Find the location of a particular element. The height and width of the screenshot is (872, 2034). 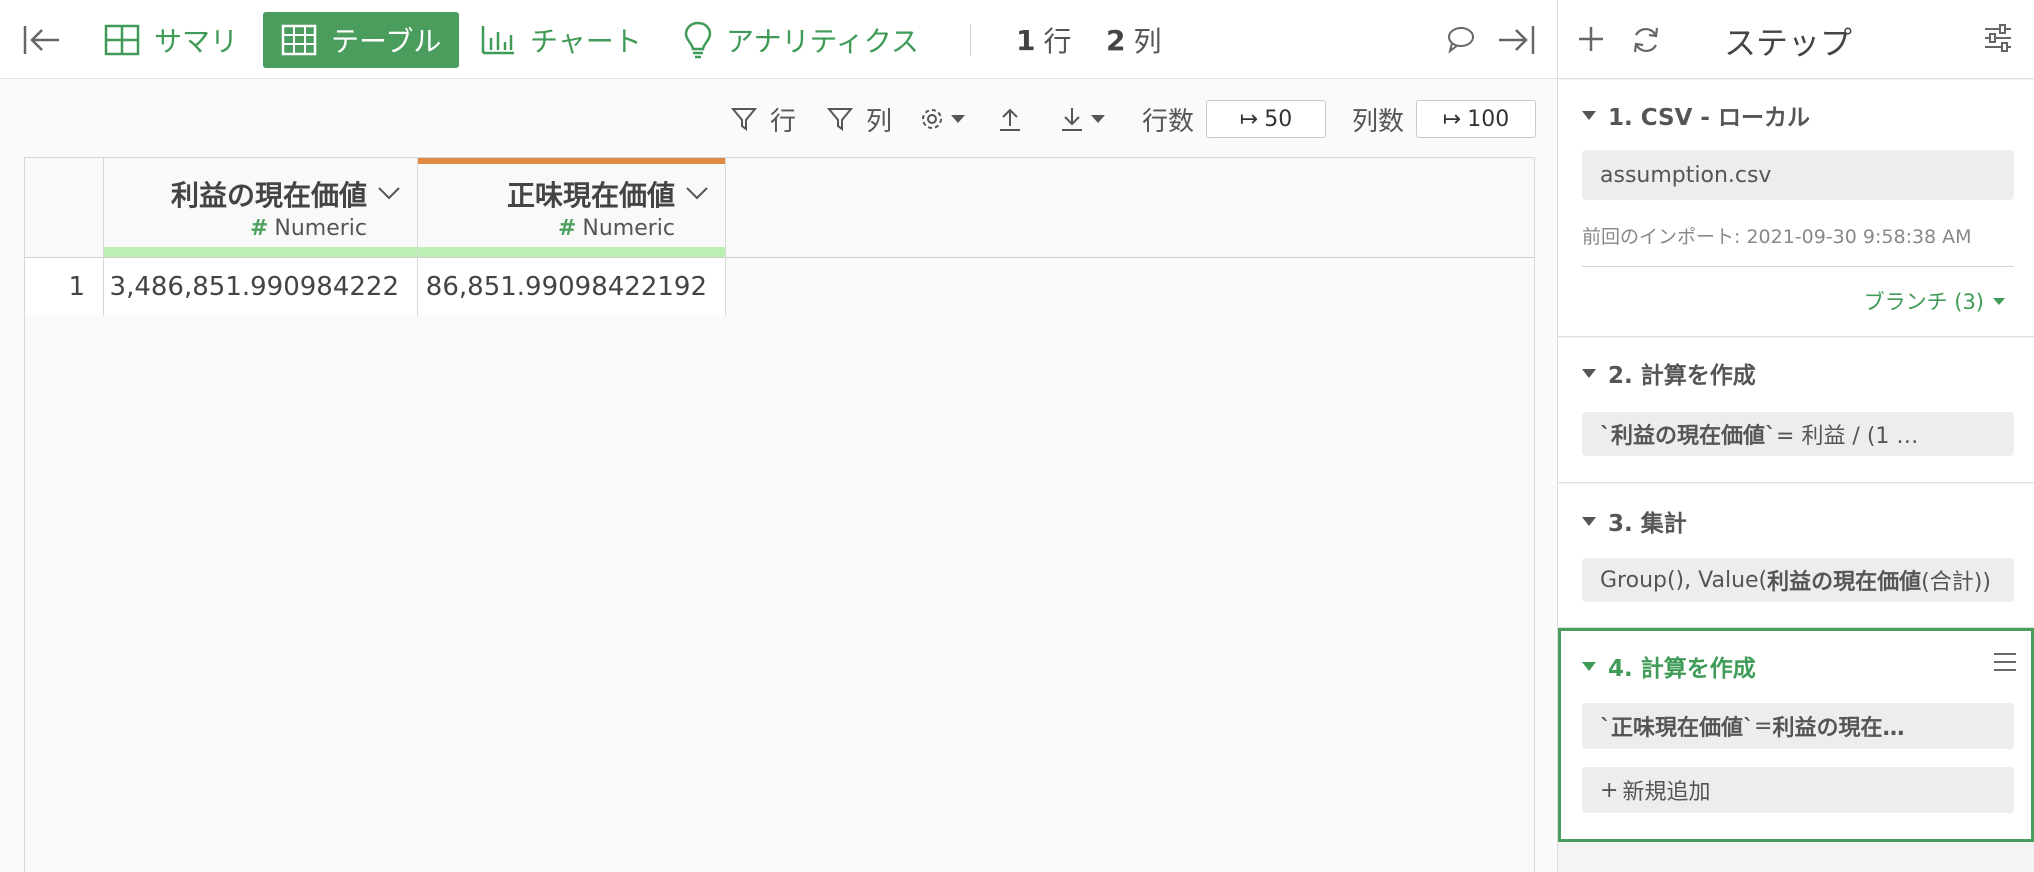

toolbar-separator is located at coordinates (970, 40).